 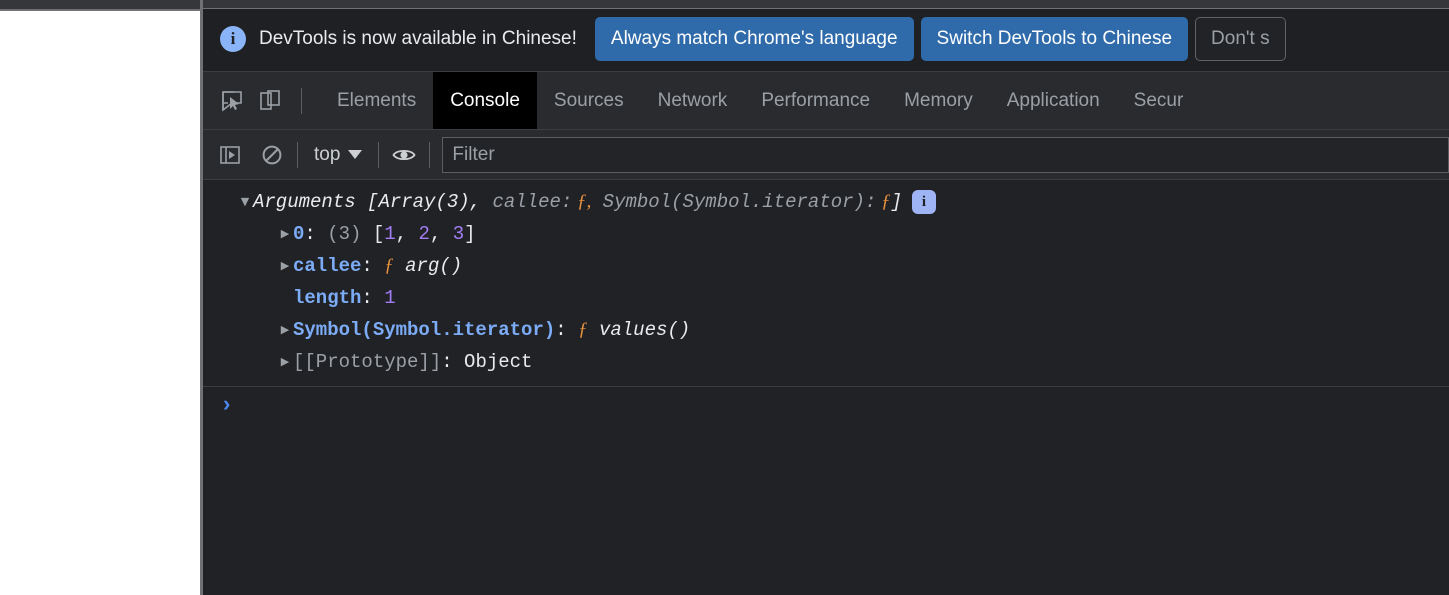 I want to click on close-bracket: ], so click(x=896, y=202).